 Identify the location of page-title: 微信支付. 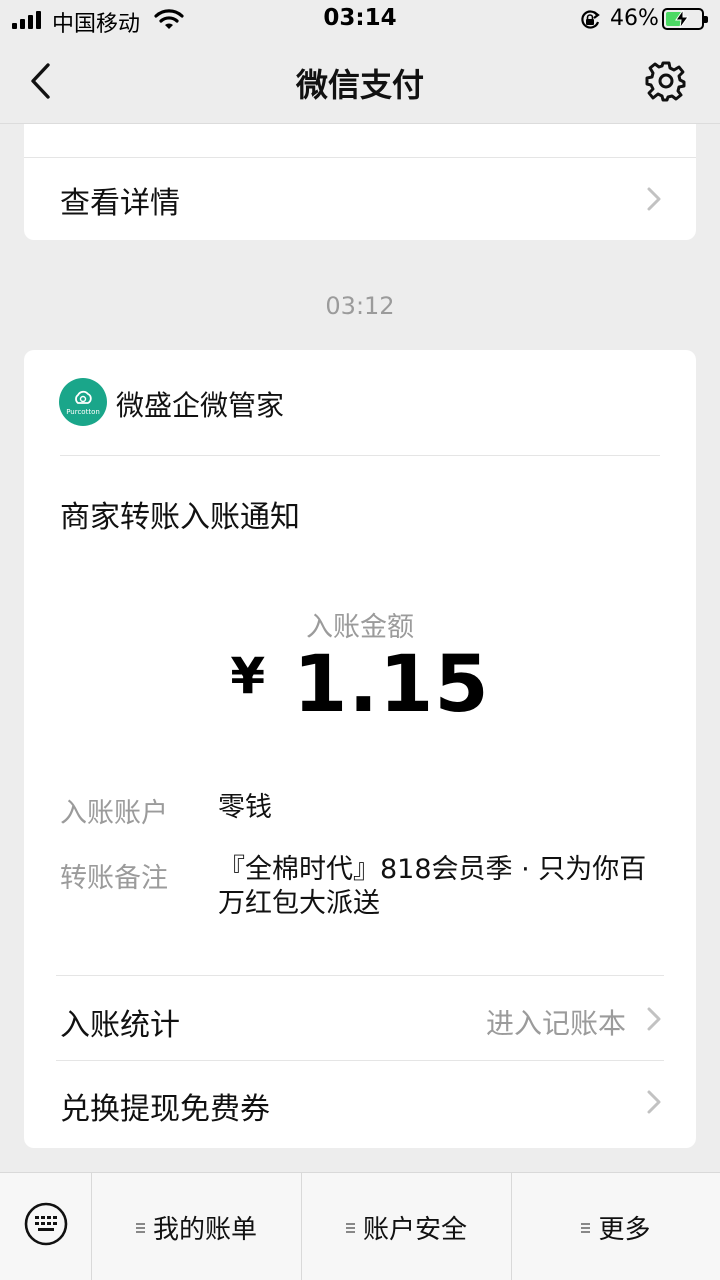
(359, 85).